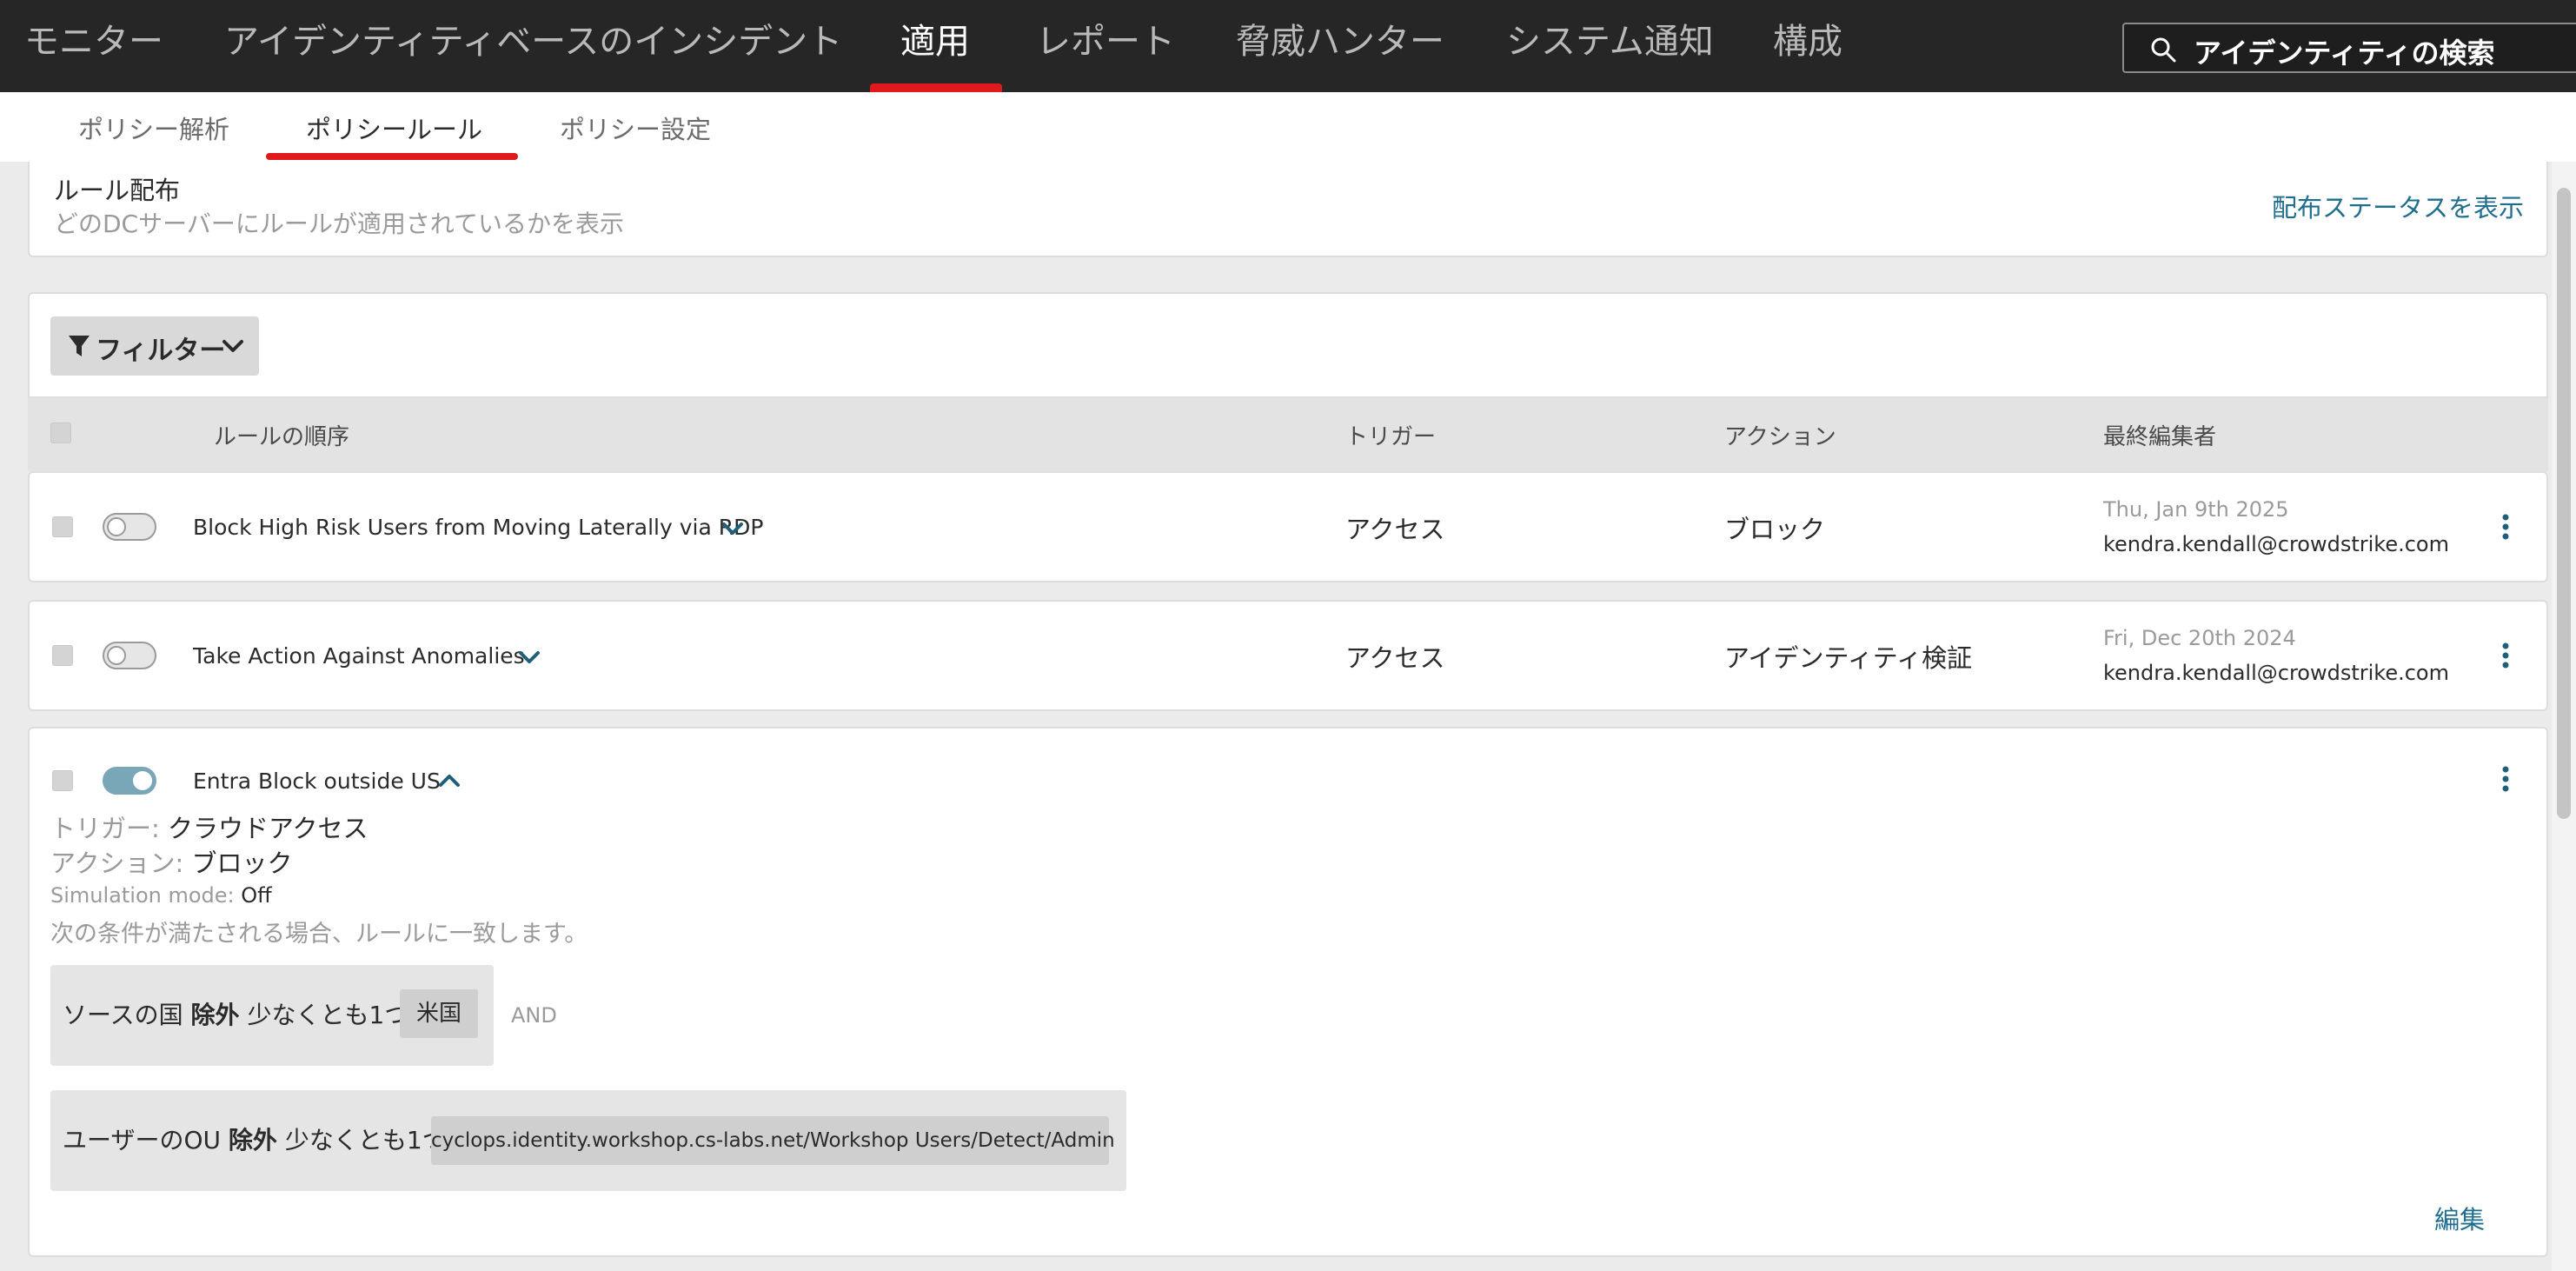 The height and width of the screenshot is (1271, 2576). I want to click on rule-name: Entra Block outside US, so click(317, 782).